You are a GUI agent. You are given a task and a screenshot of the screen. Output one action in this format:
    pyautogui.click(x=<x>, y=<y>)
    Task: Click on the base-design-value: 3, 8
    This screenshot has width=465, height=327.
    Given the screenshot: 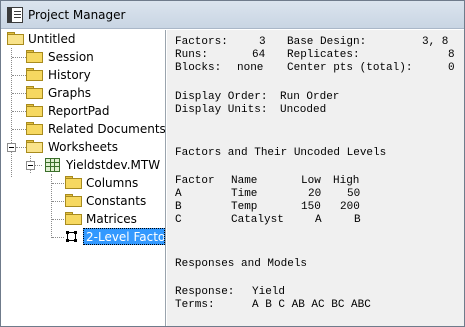 What is the action you would take?
    pyautogui.click(x=435, y=42)
    